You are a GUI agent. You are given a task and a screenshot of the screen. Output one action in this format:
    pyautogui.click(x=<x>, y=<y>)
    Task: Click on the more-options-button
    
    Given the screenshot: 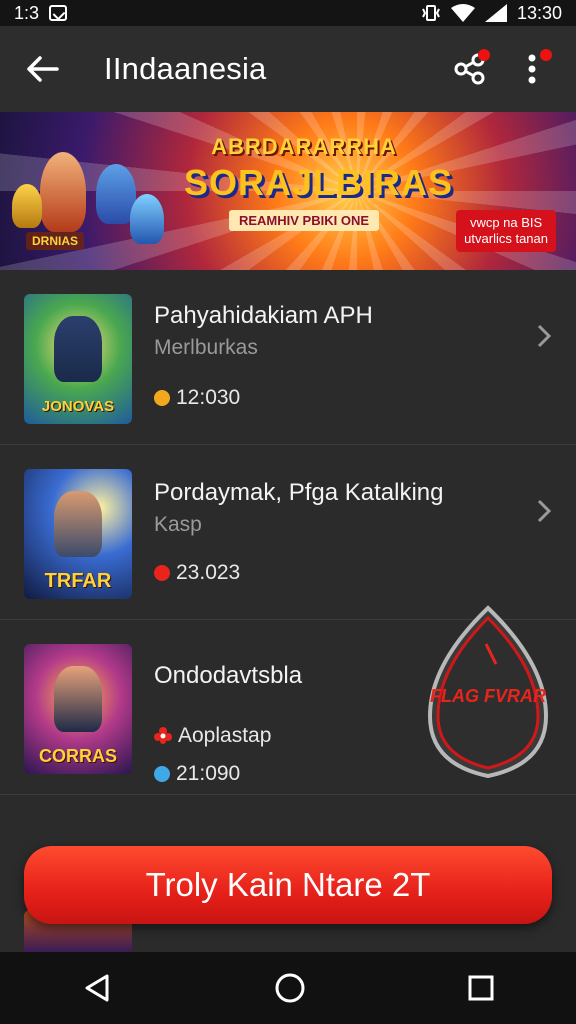 What is the action you would take?
    pyautogui.click(x=532, y=69)
    